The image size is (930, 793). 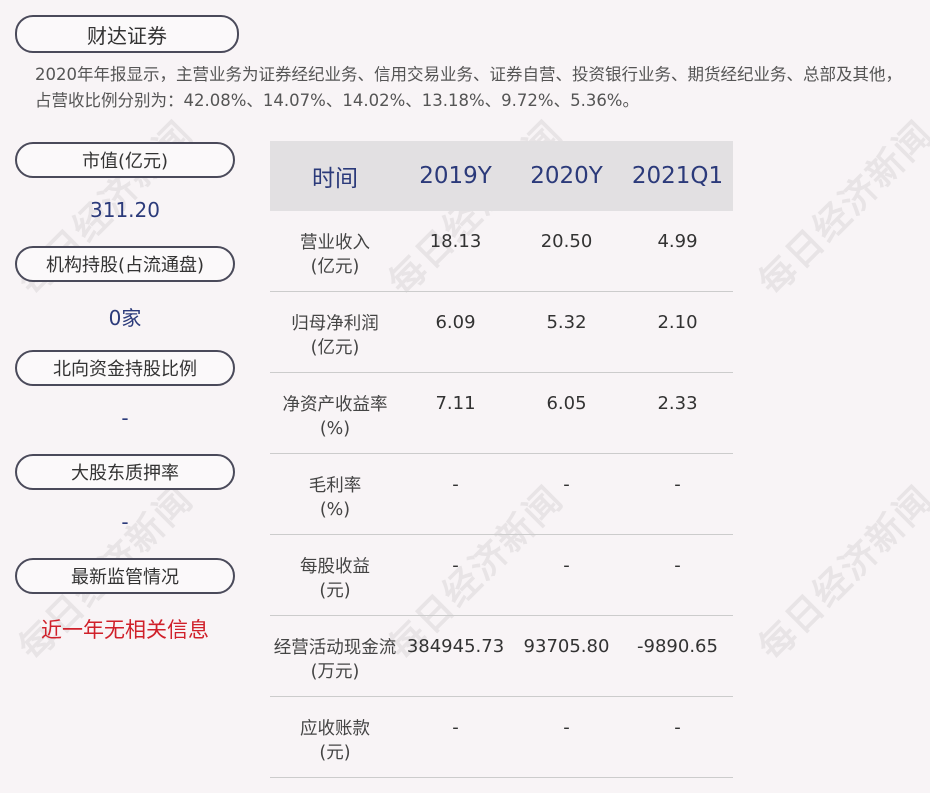 What do you see at coordinates (677, 646) in the screenshot?
I see `table-cell: -9890.65` at bounding box center [677, 646].